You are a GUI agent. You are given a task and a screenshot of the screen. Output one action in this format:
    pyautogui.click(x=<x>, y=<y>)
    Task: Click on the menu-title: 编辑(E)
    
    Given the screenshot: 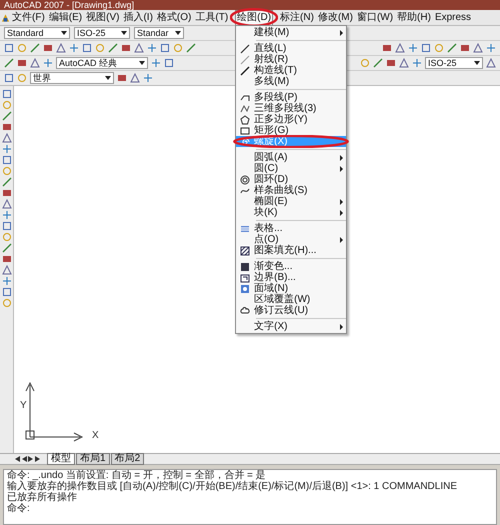 What is the action you would take?
    pyautogui.click(x=65, y=18)
    